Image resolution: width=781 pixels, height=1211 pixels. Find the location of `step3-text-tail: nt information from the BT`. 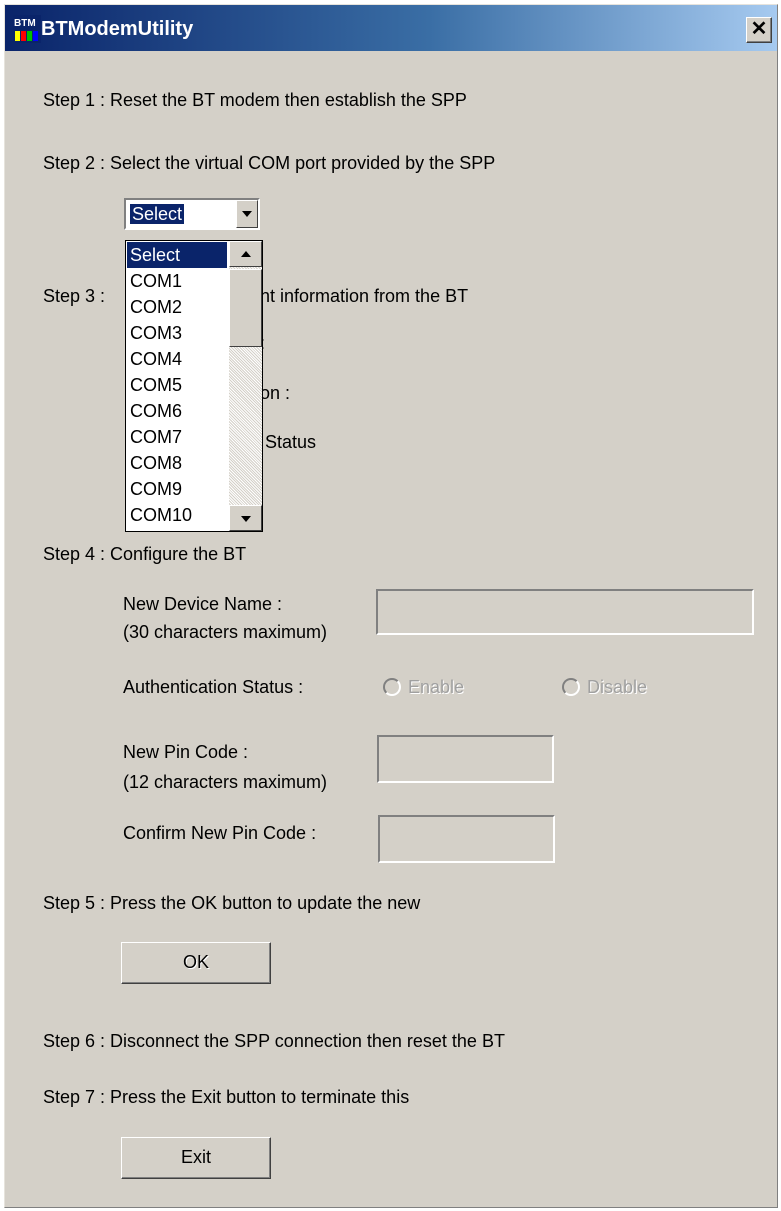

step3-text-tail: nt information from the BT is located at coordinates (364, 296).